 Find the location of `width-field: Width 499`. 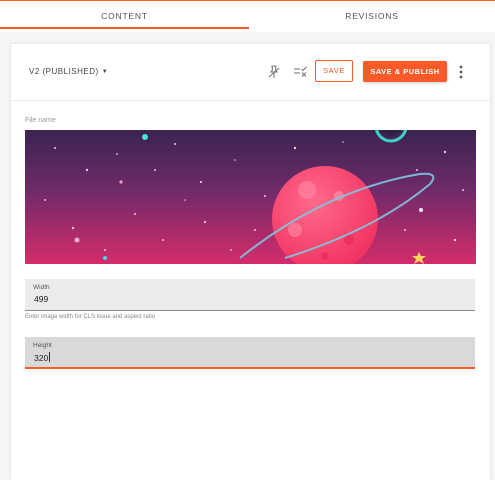

width-field: Width 499 is located at coordinates (250, 295).